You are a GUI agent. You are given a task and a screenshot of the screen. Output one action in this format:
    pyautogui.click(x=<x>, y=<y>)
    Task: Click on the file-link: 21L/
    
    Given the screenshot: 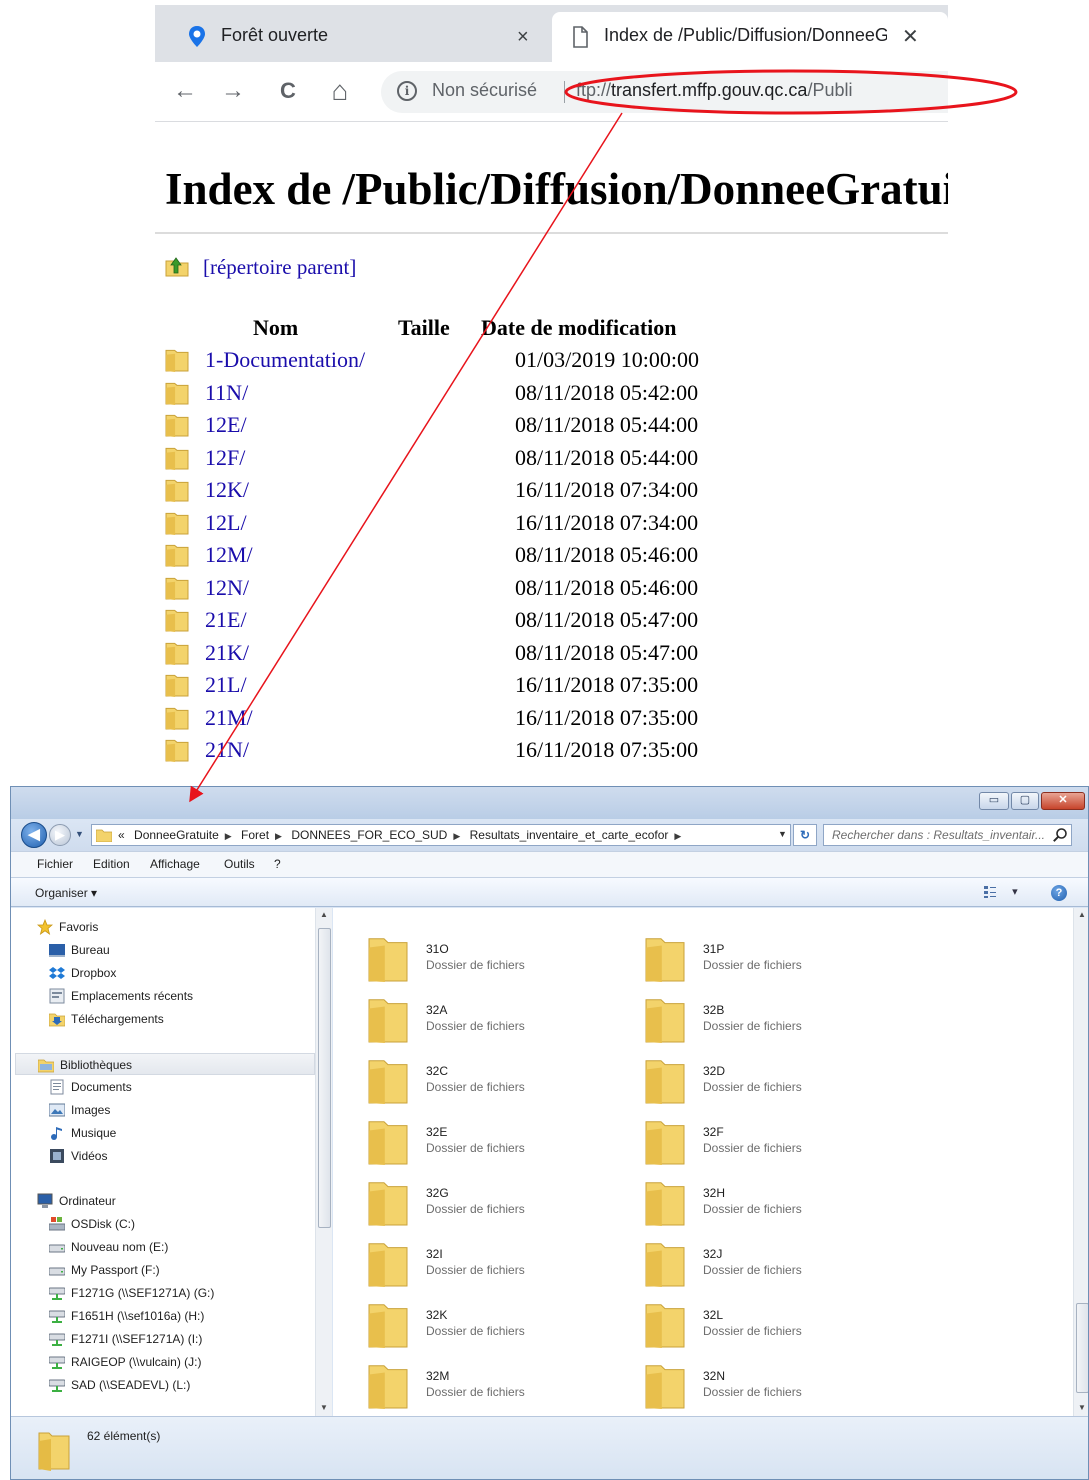 What is the action you would take?
    pyautogui.click(x=226, y=685)
    